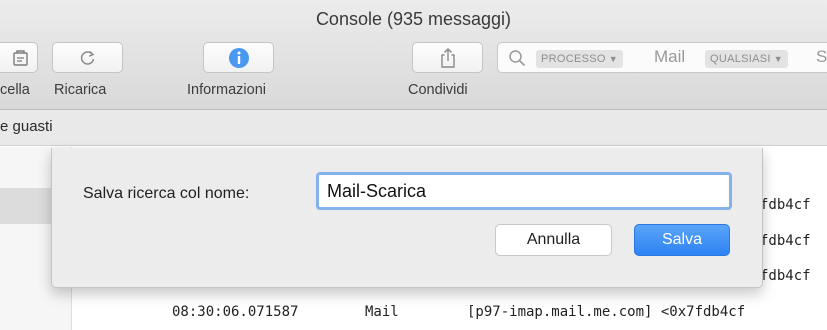 This screenshot has width=827, height=330. I want to click on share-button-label: Condividi, so click(438, 90).